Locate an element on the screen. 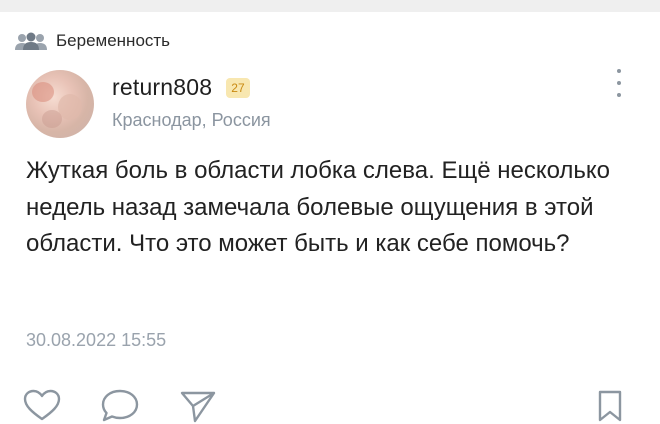 This screenshot has height=424, width=660. post-timestamp: 30.08.2022 15:55 is located at coordinates (96, 340).